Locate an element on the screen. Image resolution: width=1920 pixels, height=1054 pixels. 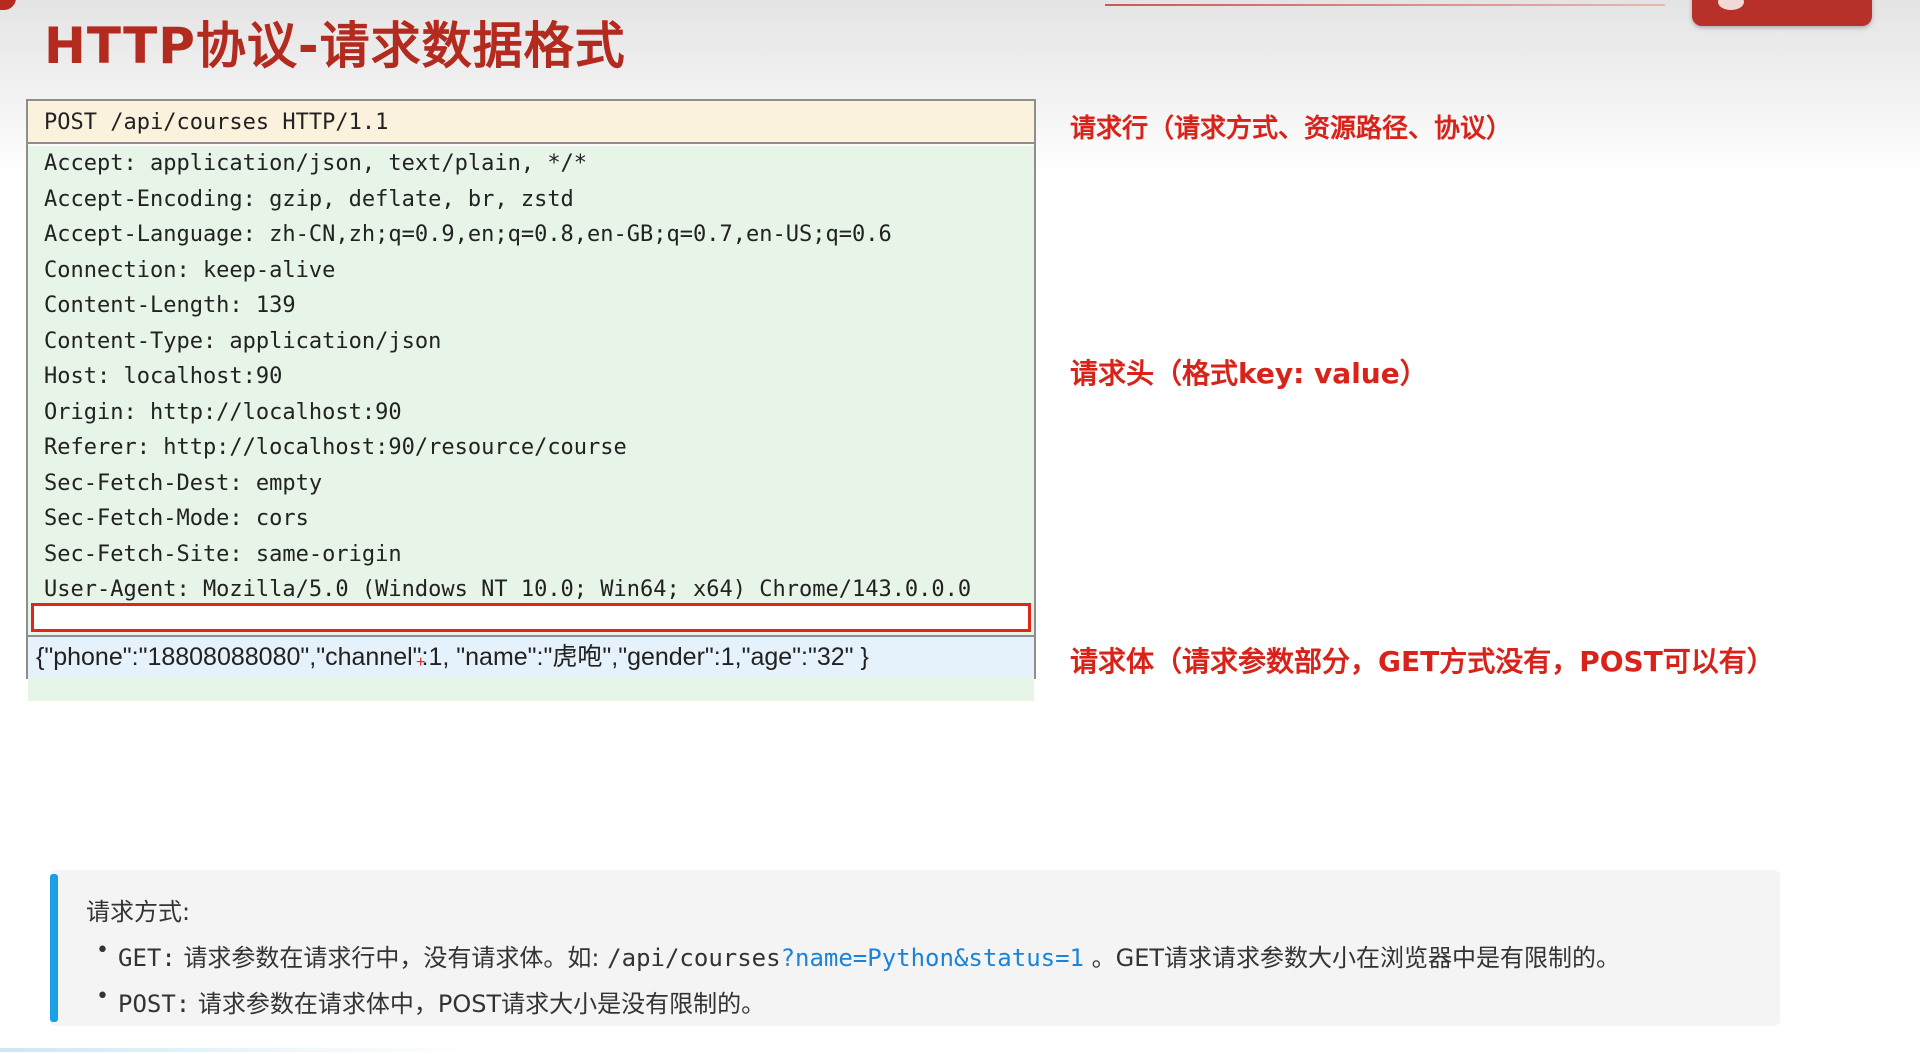
header-line: Content-Length: 139 is located at coordinates (170, 305).